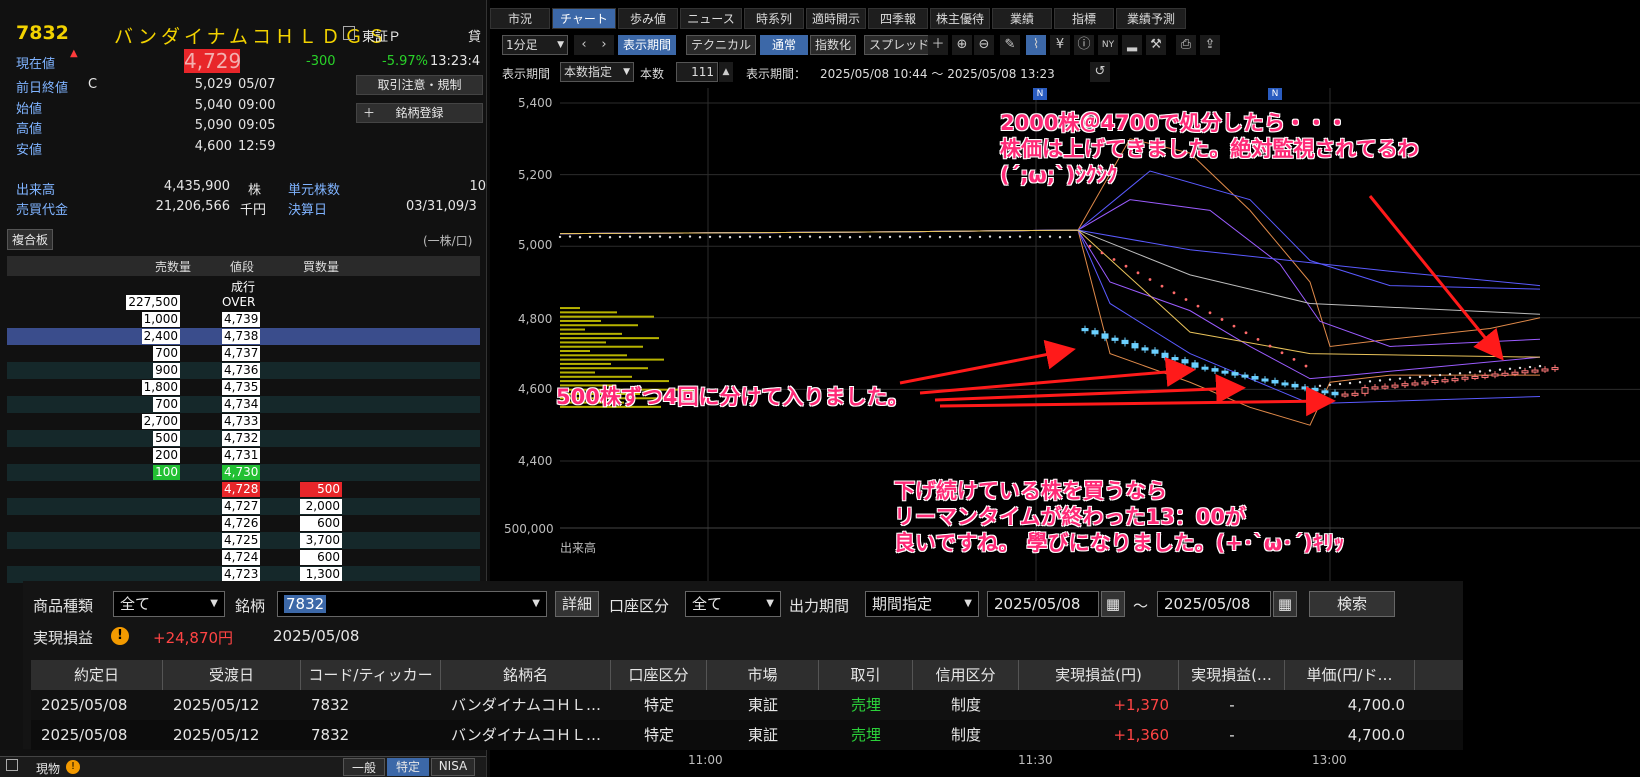 This screenshot has height=777, width=1640. I want to click on tab-6: 四季報, so click(898, 18).